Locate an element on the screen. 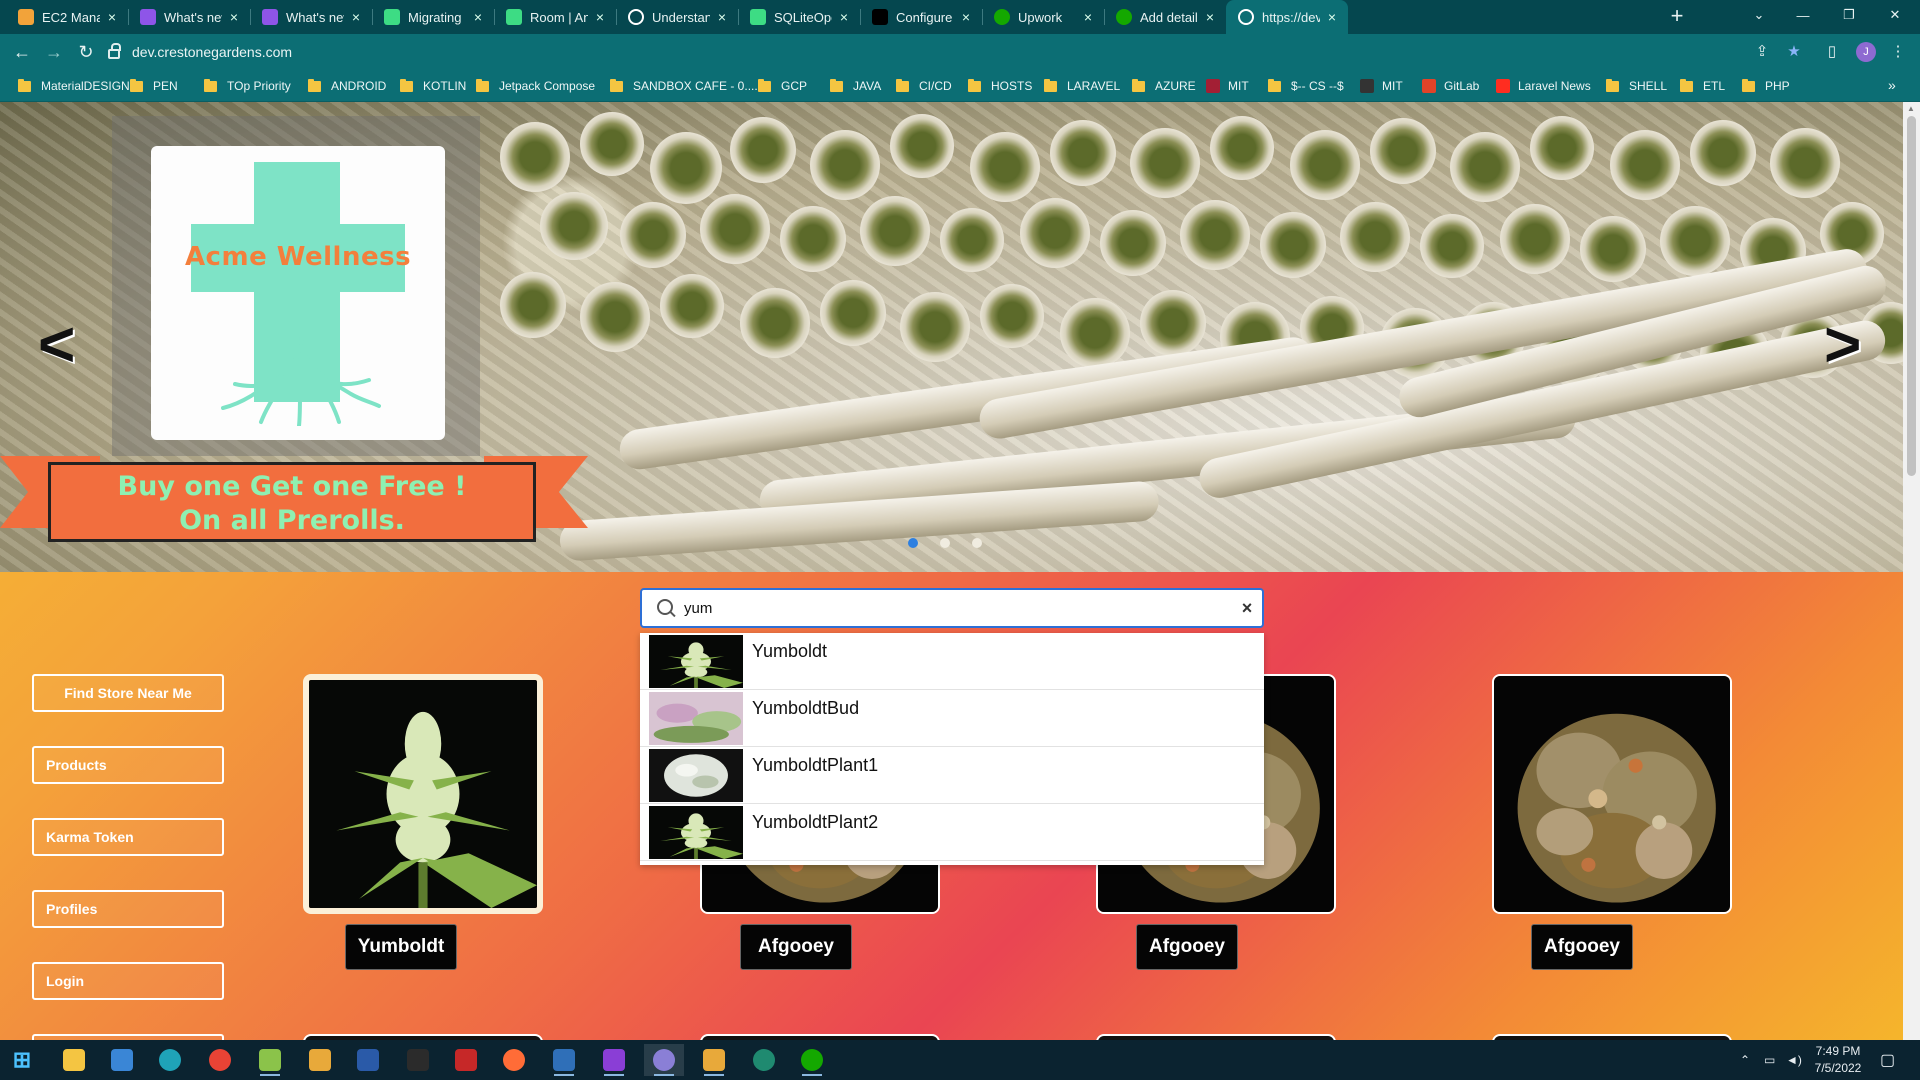 The height and width of the screenshot is (1080, 1920). address-bar: dev.crestonegardens.com is located at coordinates (948, 52).